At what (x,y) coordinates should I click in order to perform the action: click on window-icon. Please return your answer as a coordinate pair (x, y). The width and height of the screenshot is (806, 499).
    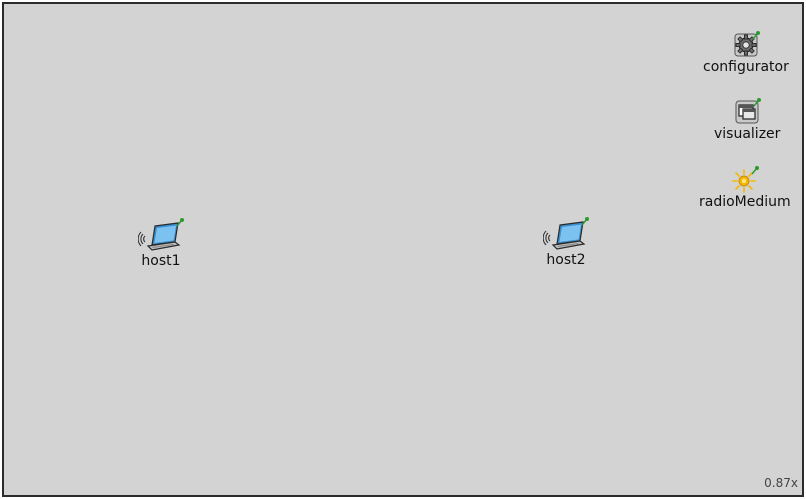
    Looking at the image, I should click on (748, 111).